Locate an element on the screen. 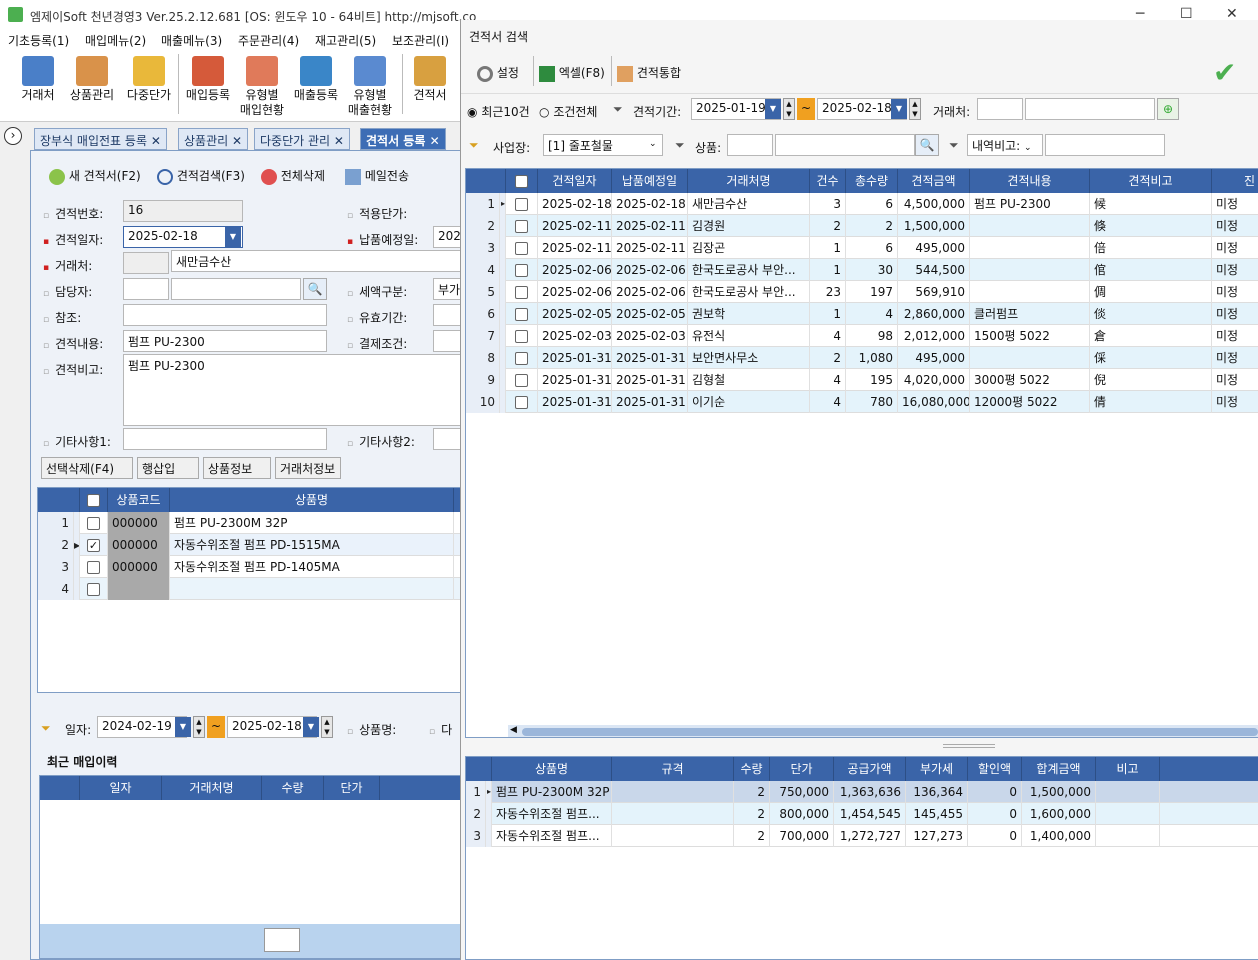  product-filter-code is located at coordinates (750, 145).